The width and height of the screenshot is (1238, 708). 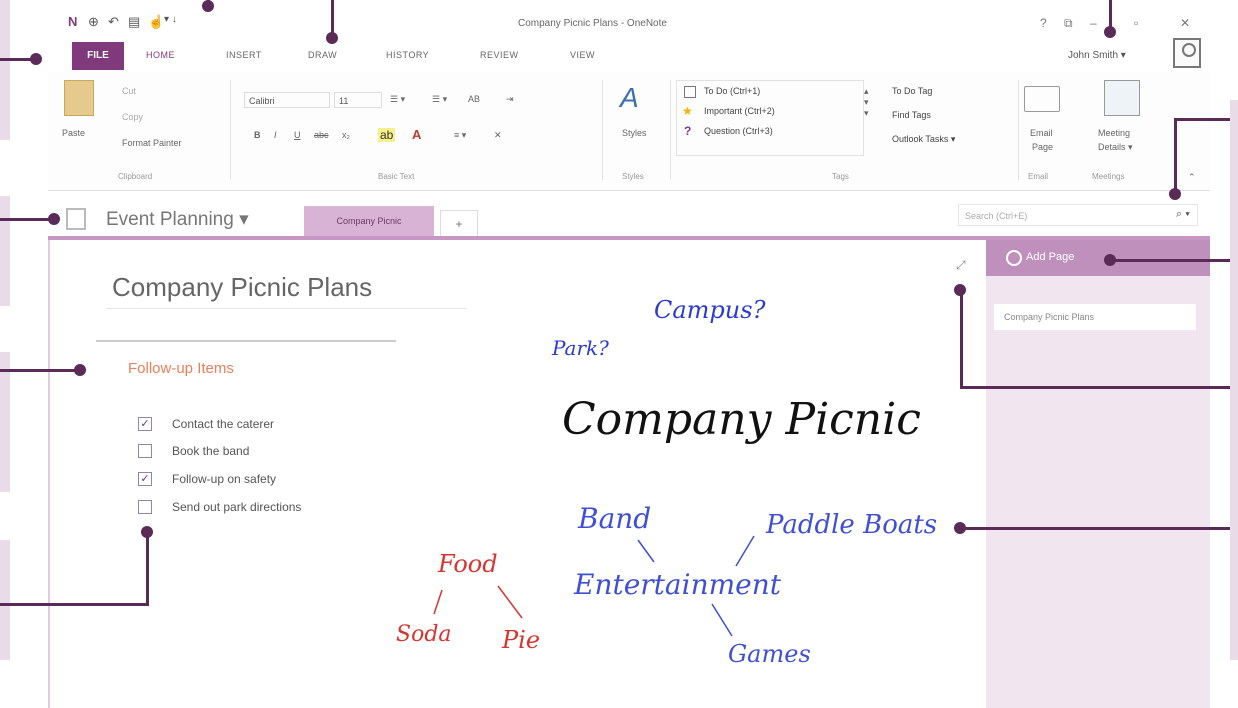 I want to click on add-page-icon, so click(x=1014, y=258).